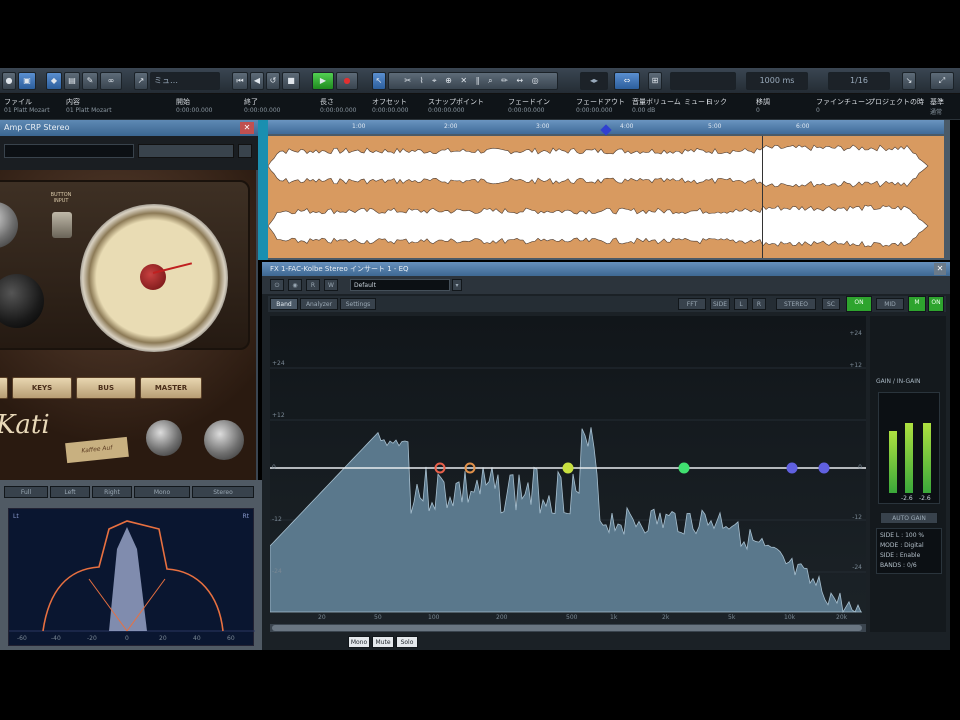  I want to click on rewind-button: ⏮, so click(240, 81).